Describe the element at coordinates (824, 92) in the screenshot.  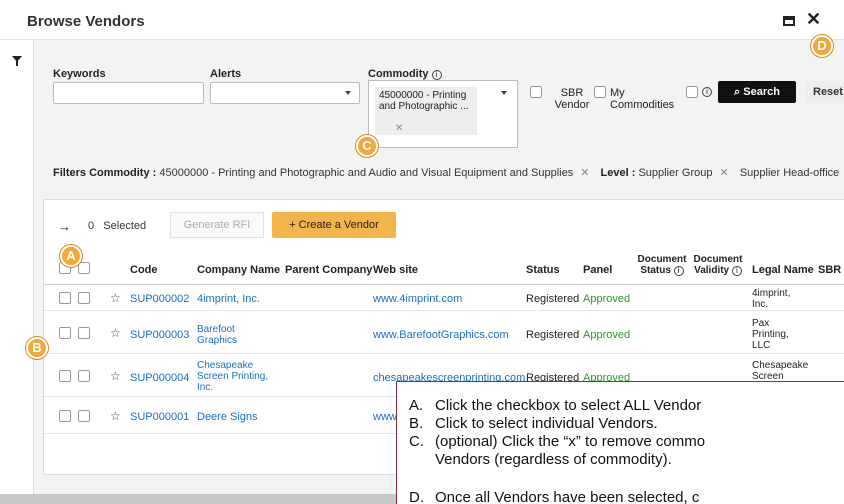
I see `reset-button: Reset` at that location.